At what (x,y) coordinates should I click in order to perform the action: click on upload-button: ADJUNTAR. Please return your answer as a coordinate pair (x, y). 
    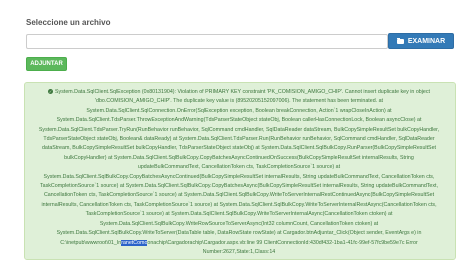
    Looking at the image, I should click on (46, 64).